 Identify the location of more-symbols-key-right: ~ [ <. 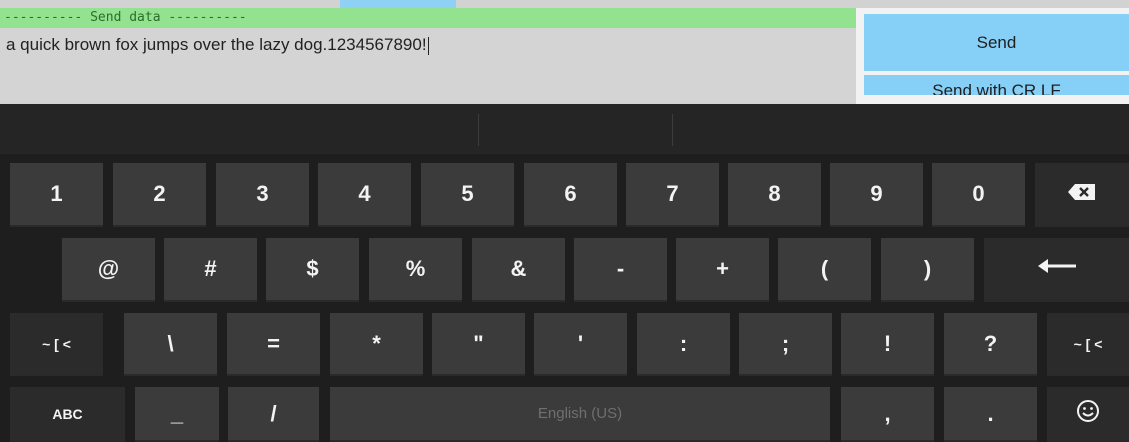
(1088, 344).